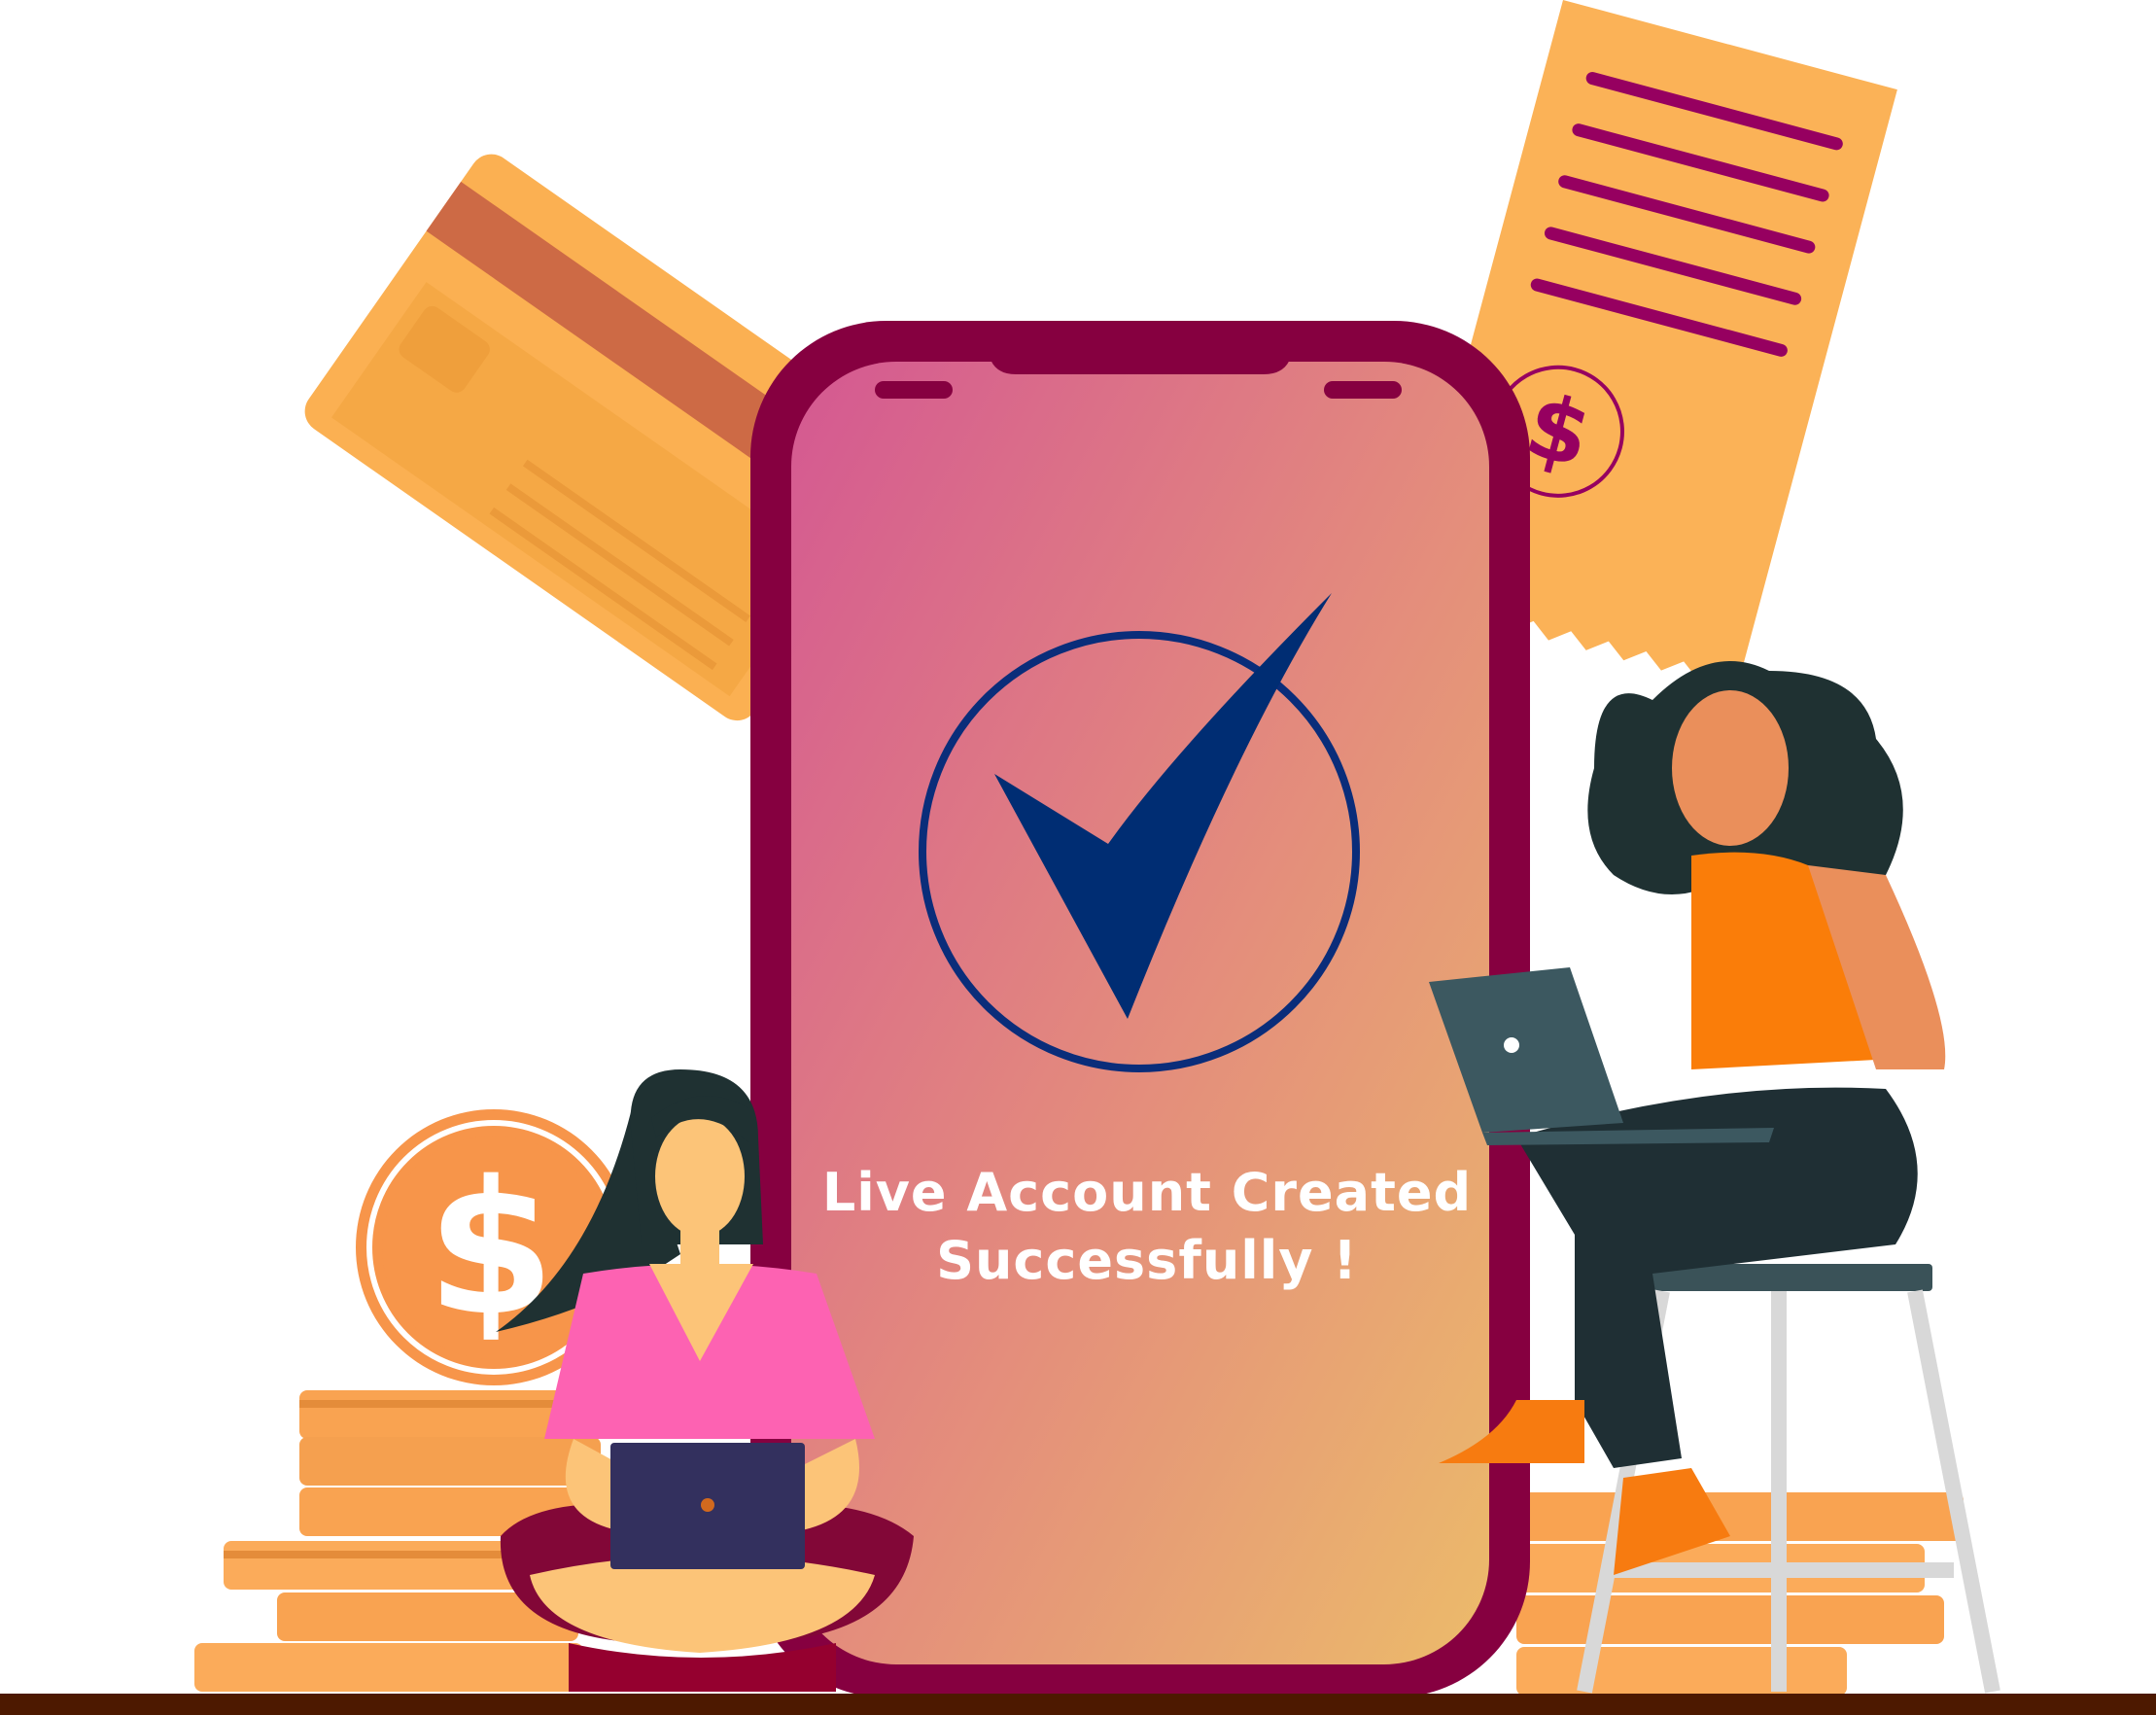 The image size is (2156, 1715). I want to click on ground-line, so click(1078, 1704).